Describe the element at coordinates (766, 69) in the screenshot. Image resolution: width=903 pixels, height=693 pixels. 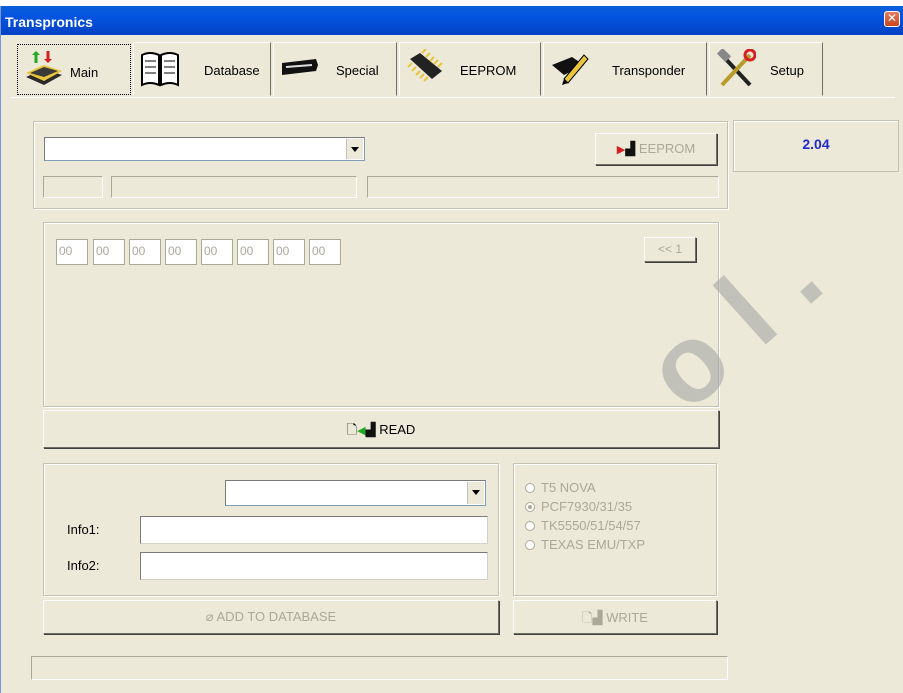
I see `tab-setup: Setup` at that location.